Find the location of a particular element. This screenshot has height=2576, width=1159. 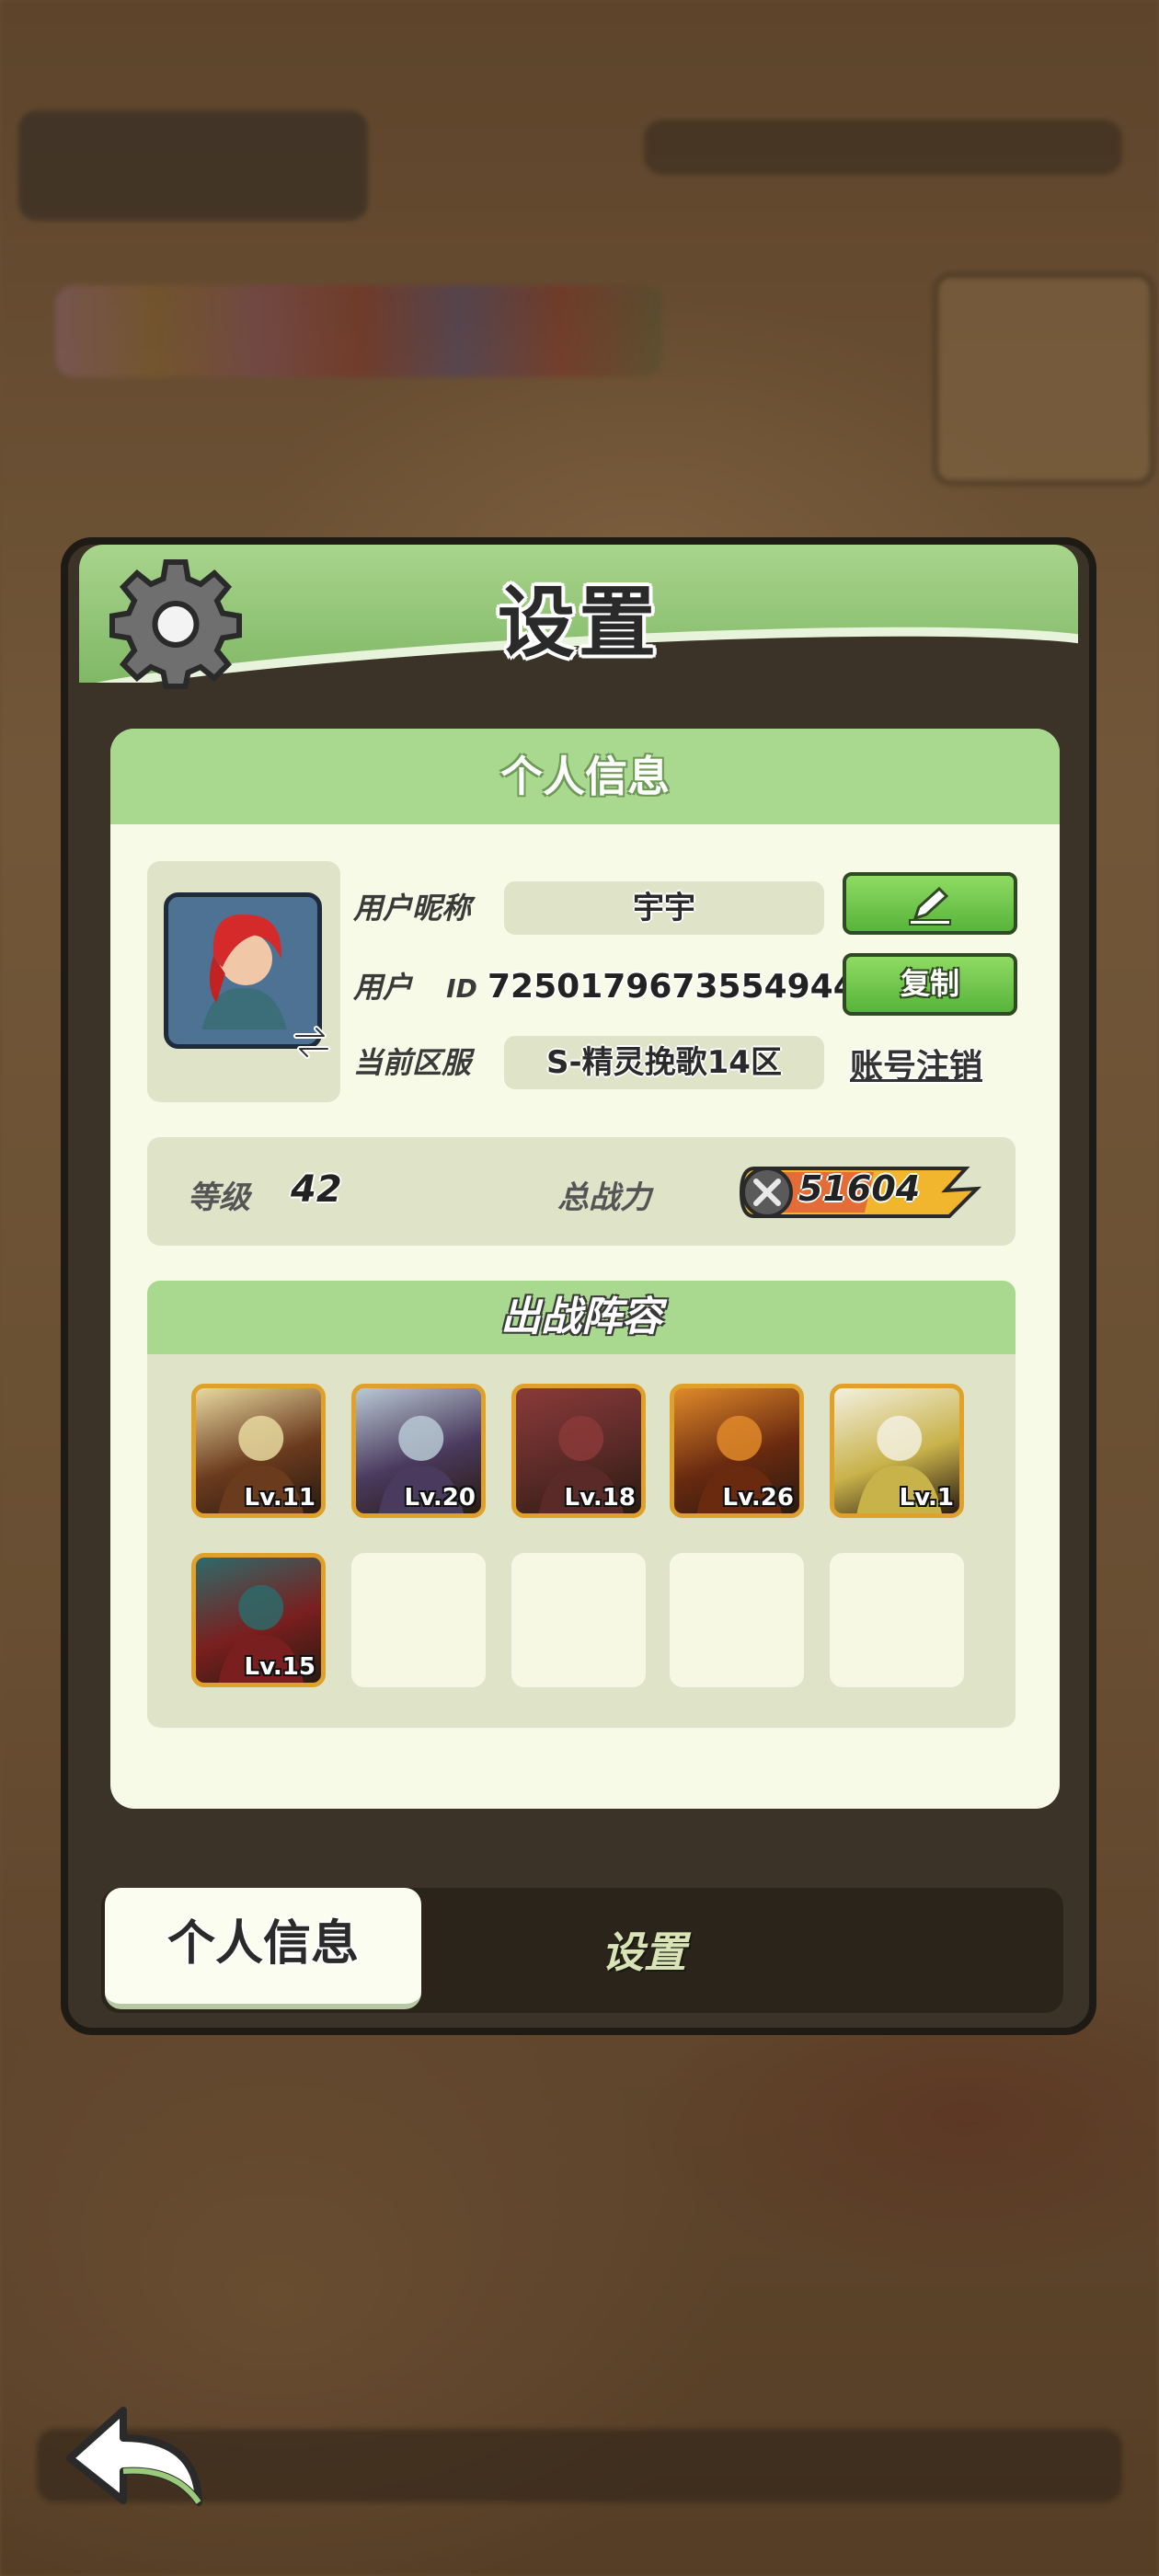

user-id-label-text: 用户 is located at coordinates (383, 987).